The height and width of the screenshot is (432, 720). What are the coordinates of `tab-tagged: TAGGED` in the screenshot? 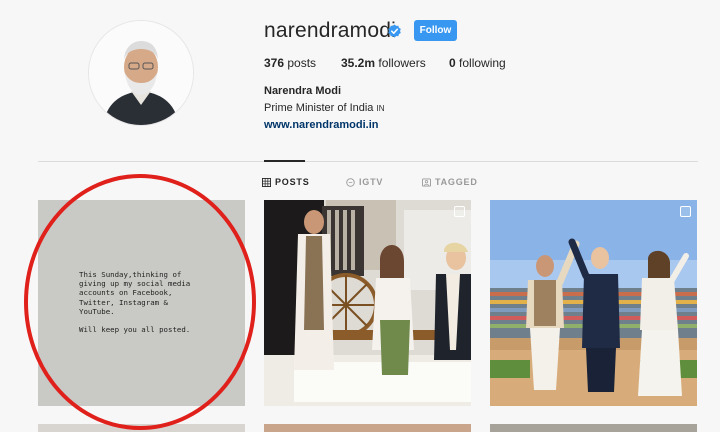 It's located at (450, 182).